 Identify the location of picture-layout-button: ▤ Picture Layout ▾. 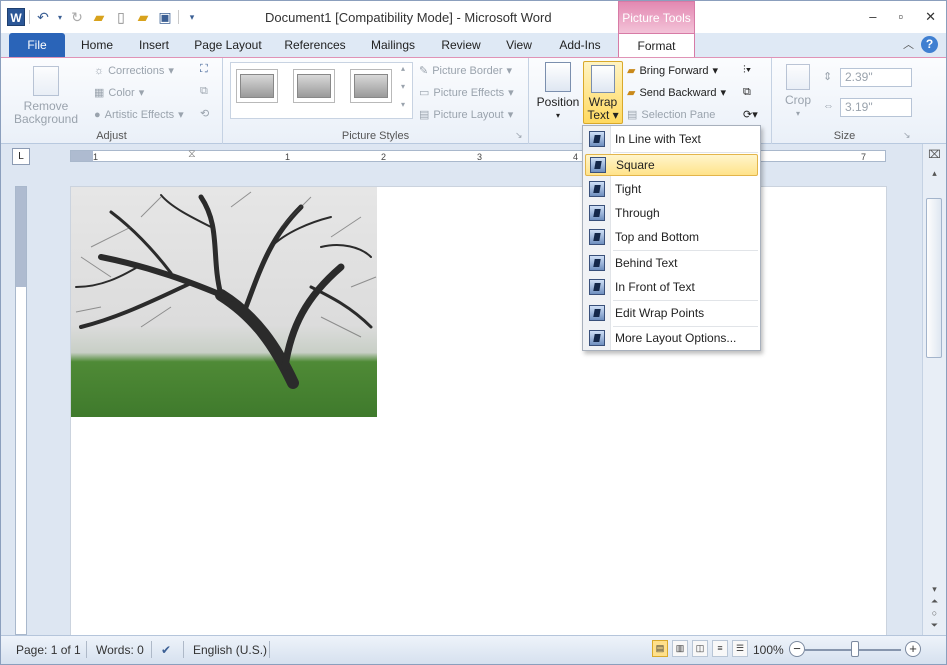
(466, 115).